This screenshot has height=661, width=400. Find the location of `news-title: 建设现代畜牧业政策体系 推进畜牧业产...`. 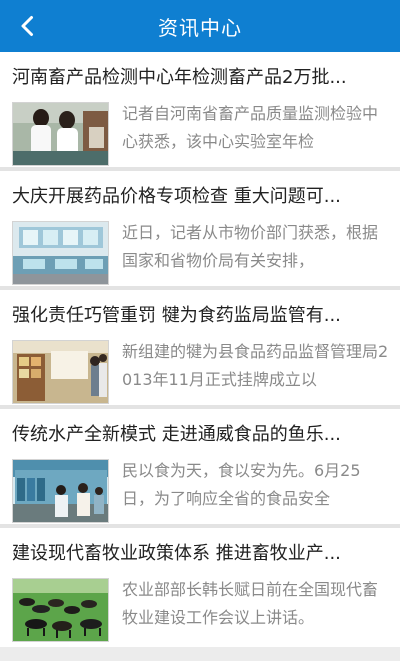

news-title: 建设现代畜牧业政策体系 推进畜牧业产... is located at coordinates (176, 553).